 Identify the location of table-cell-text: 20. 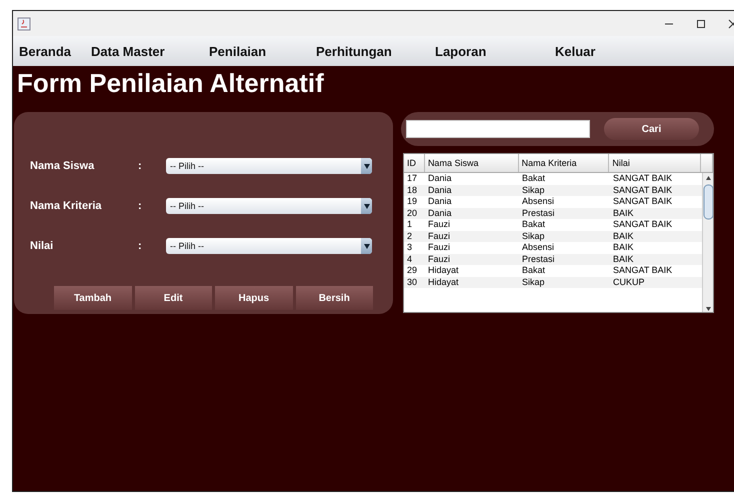
(412, 213).